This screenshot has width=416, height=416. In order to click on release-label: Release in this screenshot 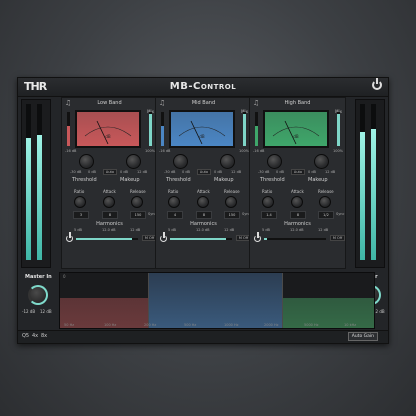, I will do `click(232, 191)`.